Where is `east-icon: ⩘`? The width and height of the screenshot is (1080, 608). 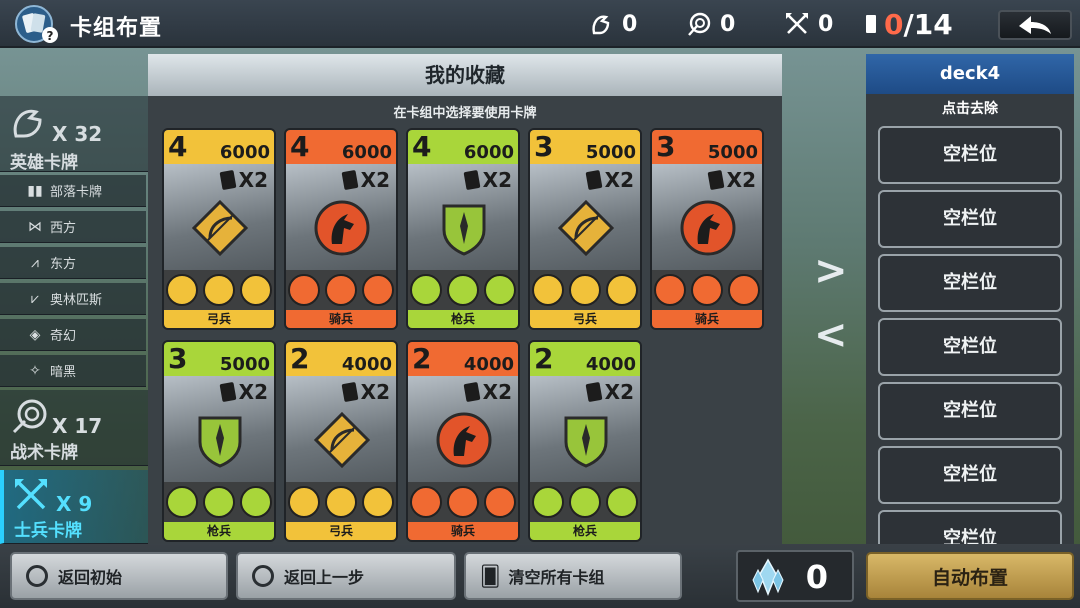 east-icon: ⩘ is located at coordinates (35, 262).